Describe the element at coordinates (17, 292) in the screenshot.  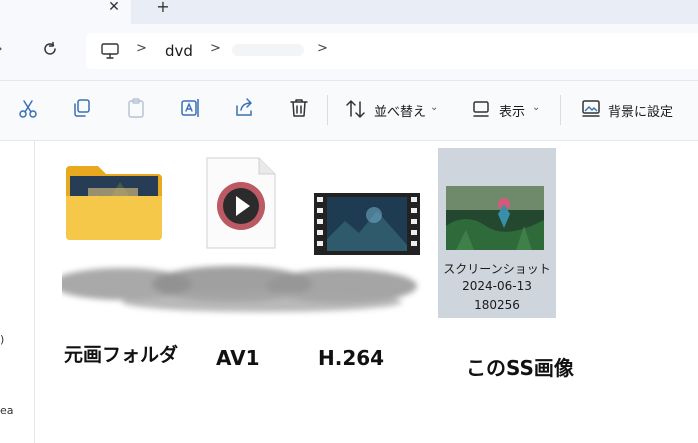
I see `navigation-pane` at that location.